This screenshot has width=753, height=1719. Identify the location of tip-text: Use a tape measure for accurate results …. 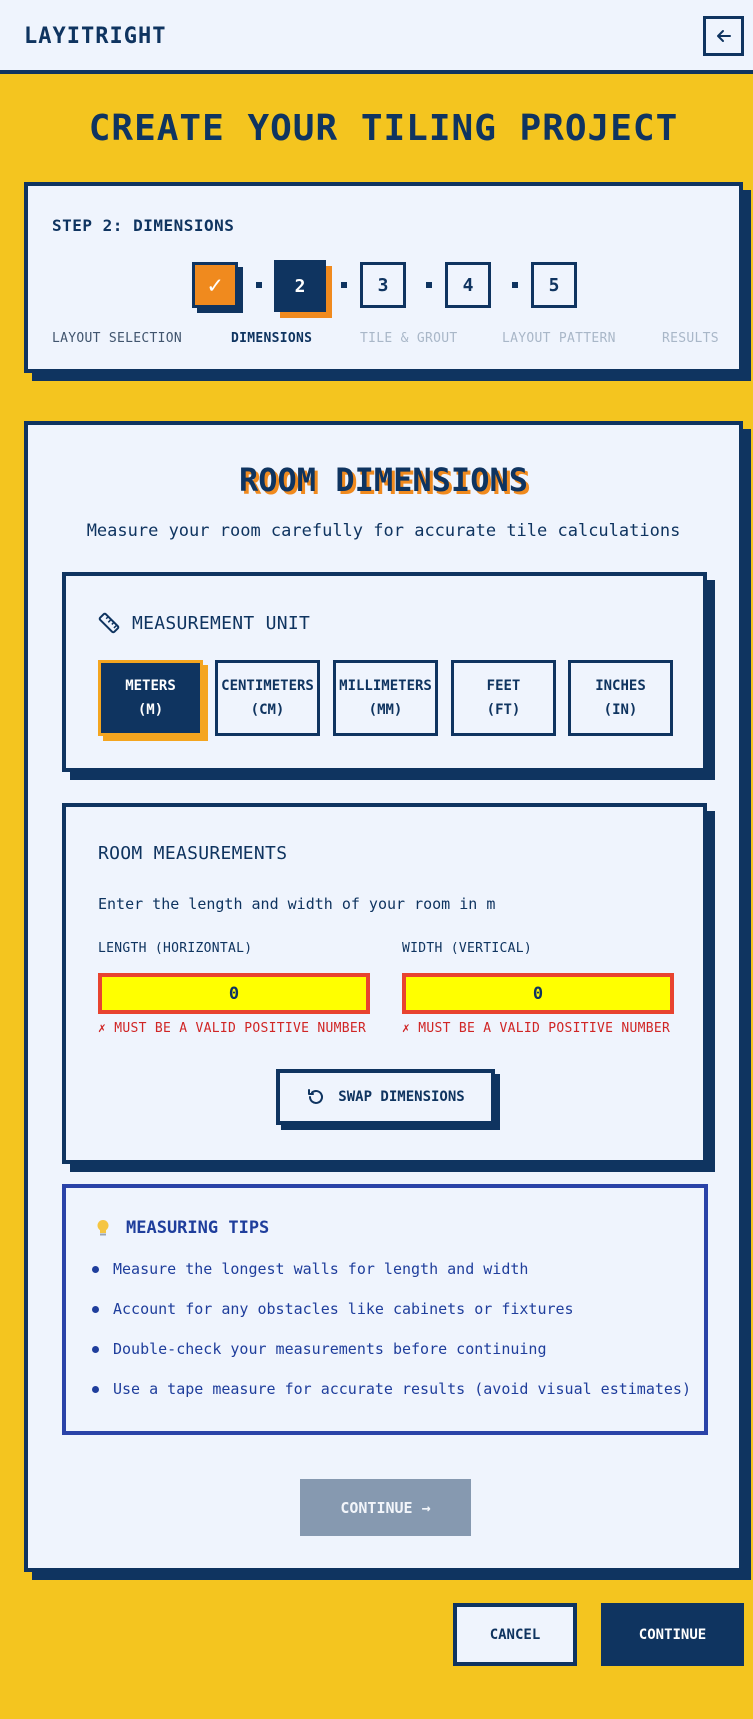
(402, 1389).